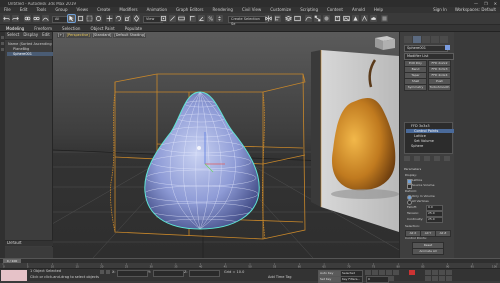 This screenshot has height=283, width=500. What do you see at coordinates (375, 272) in the screenshot?
I see `previous-frame-icon` at bounding box center [375, 272].